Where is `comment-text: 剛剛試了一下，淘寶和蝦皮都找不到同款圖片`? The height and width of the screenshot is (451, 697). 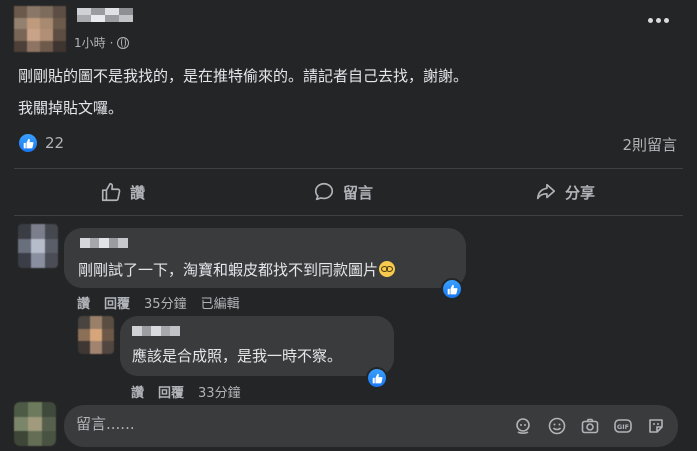 comment-text: 剛剛試了一下，淘寶和蝦皮都找不到同款圖片 is located at coordinates (237, 269).